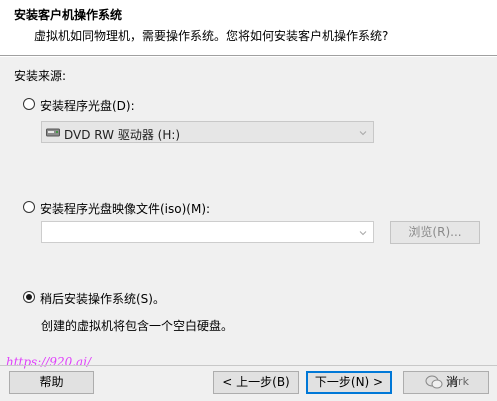  What do you see at coordinates (207, 132) in the screenshot?
I see `disc-drive-select: DVD RW 驱动器 (H:)` at bounding box center [207, 132].